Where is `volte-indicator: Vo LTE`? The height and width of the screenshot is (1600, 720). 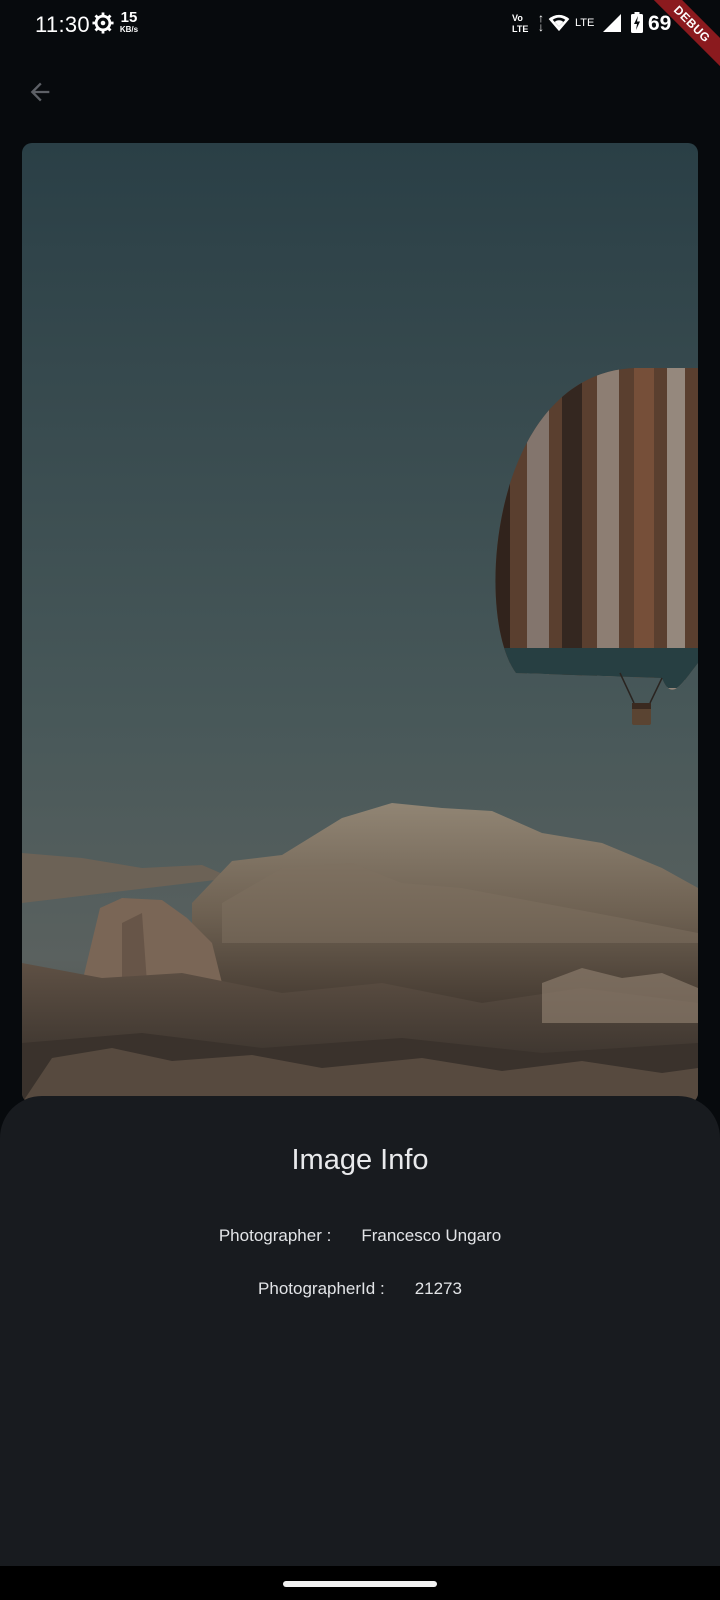 volte-indicator: Vo LTE is located at coordinates (520, 24).